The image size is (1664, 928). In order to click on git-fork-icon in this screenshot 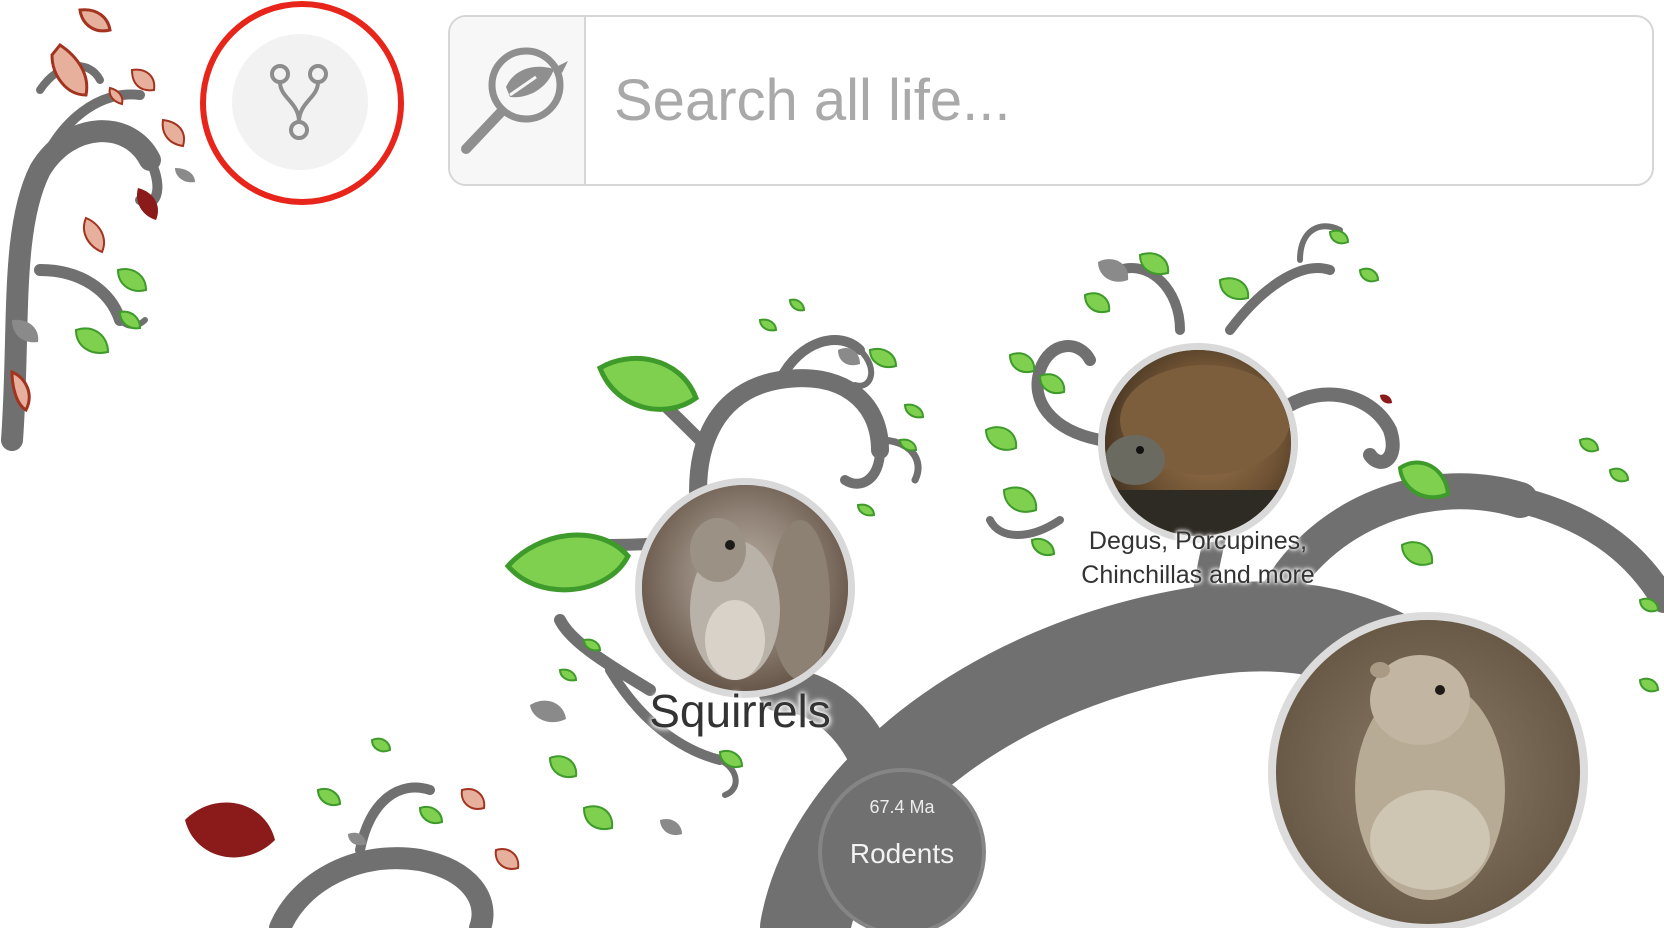, I will do `click(299, 102)`.